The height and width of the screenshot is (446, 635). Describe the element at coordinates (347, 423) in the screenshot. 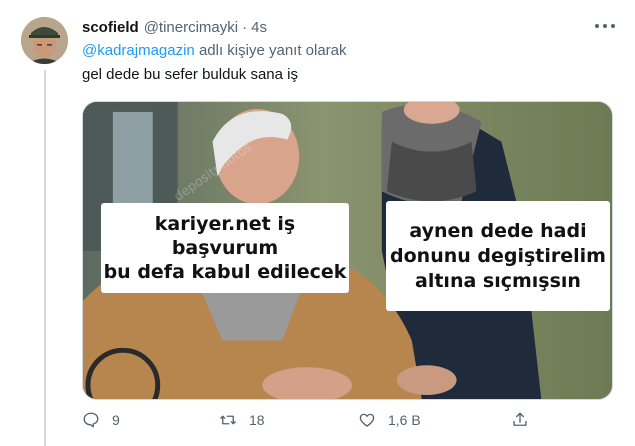

I see `tweet-actions: 9 18 1,6 B` at that location.